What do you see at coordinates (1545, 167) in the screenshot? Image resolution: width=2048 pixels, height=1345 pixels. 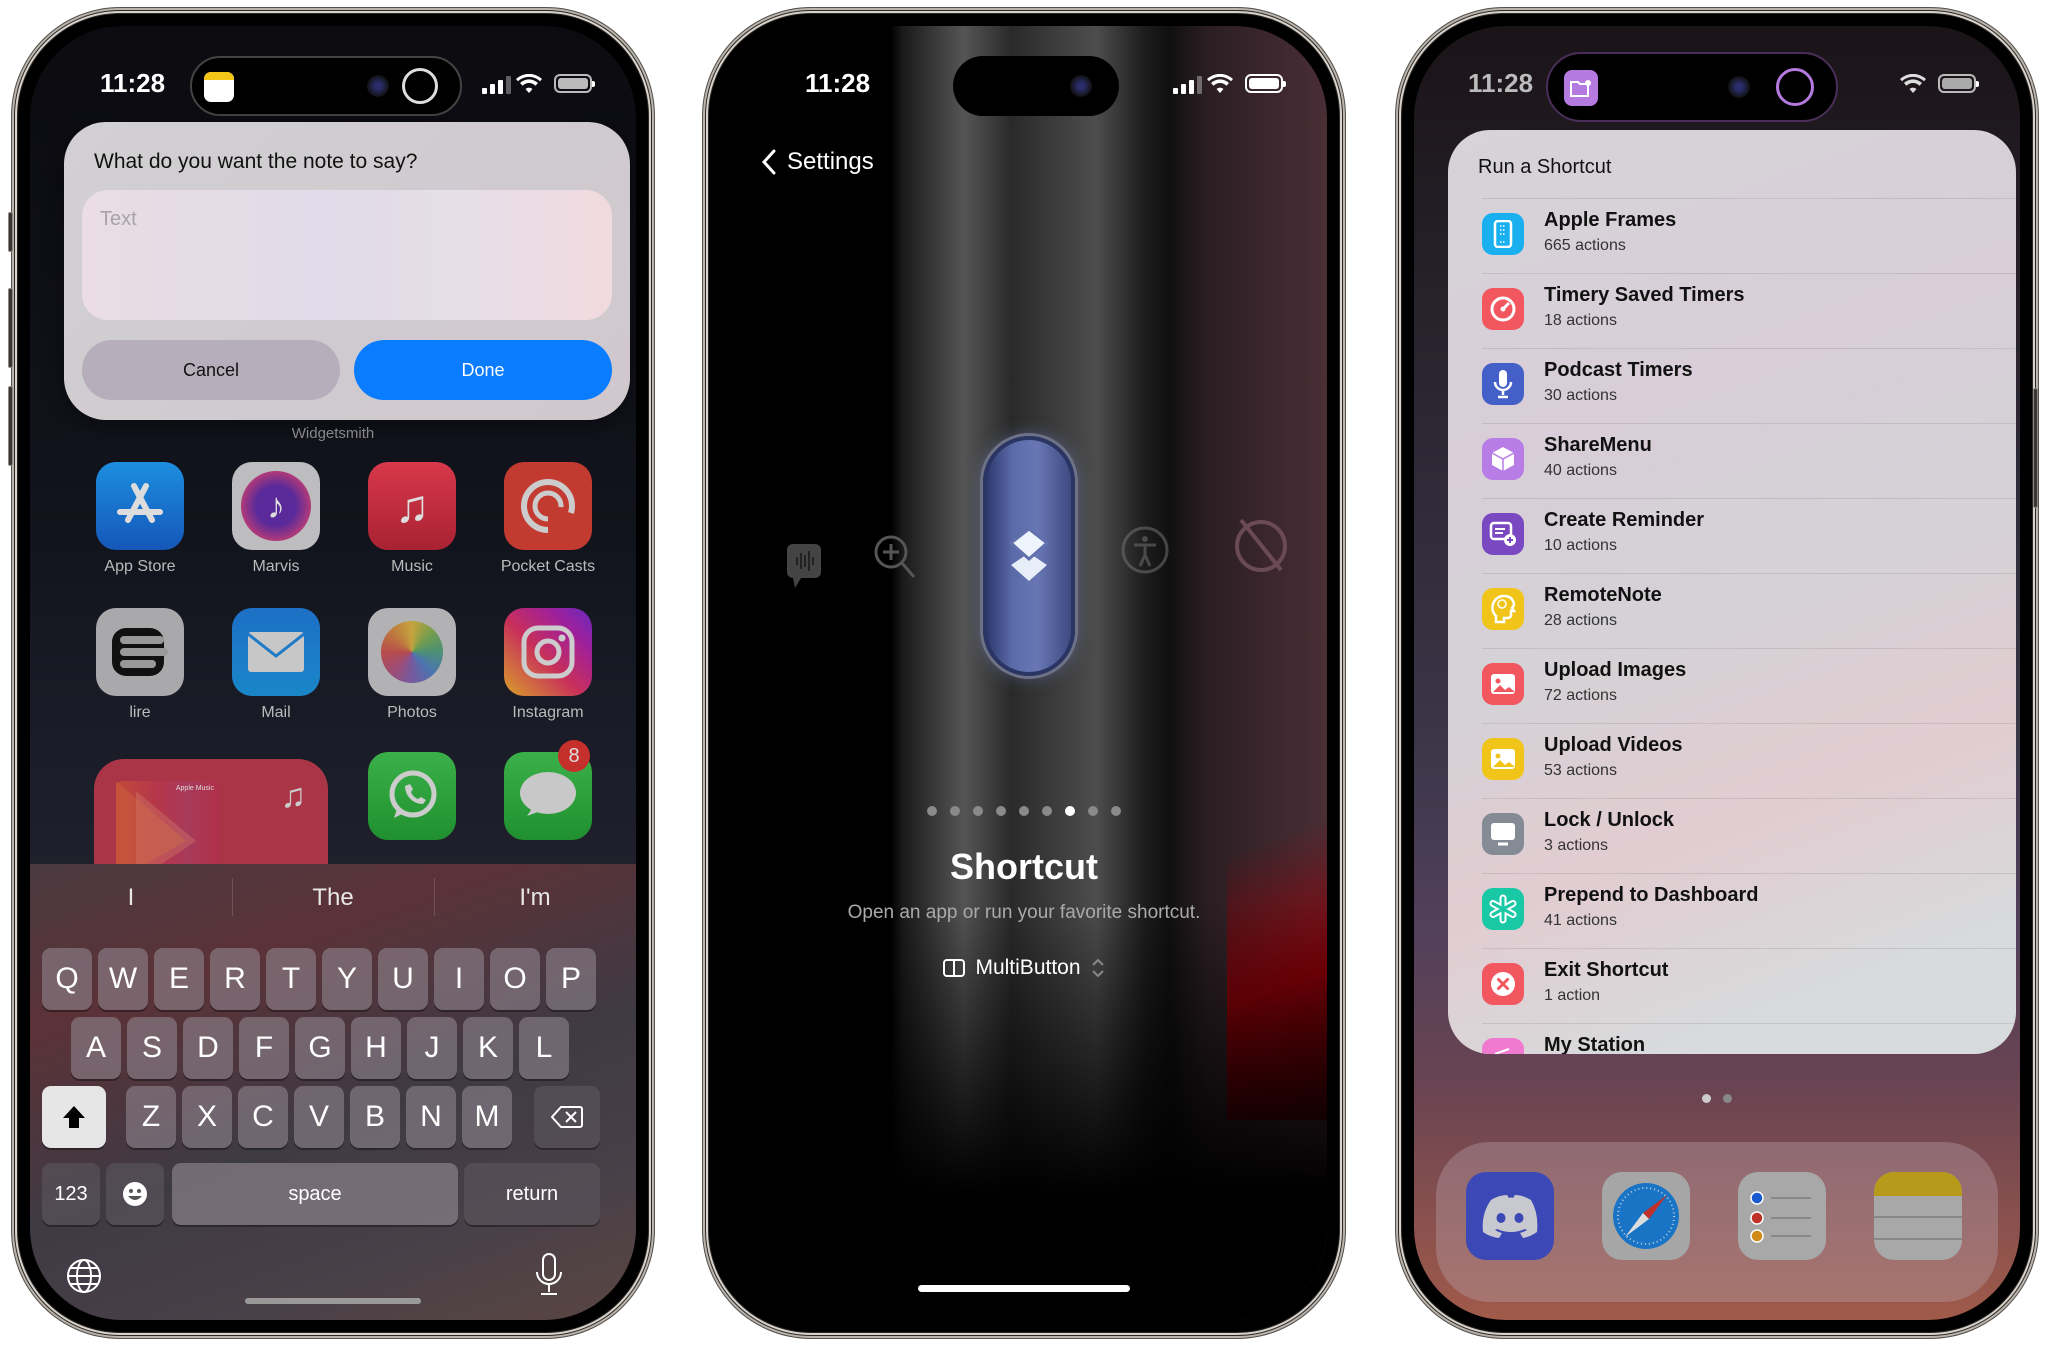 I see `panel-title: Run a Shortcut` at bounding box center [1545, 167].